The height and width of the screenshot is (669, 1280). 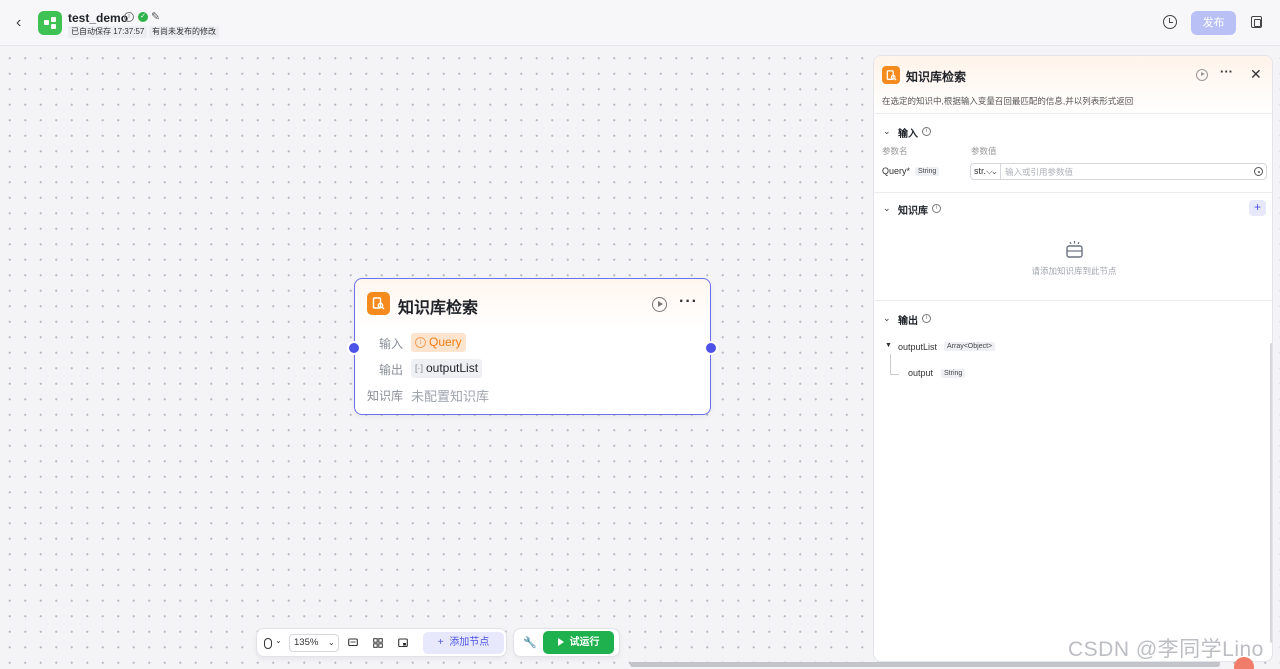 What do you see at coordinates (452, 368) in the screenshot?
I see `node-output-value: outputList` at bounding box center [452, 368].